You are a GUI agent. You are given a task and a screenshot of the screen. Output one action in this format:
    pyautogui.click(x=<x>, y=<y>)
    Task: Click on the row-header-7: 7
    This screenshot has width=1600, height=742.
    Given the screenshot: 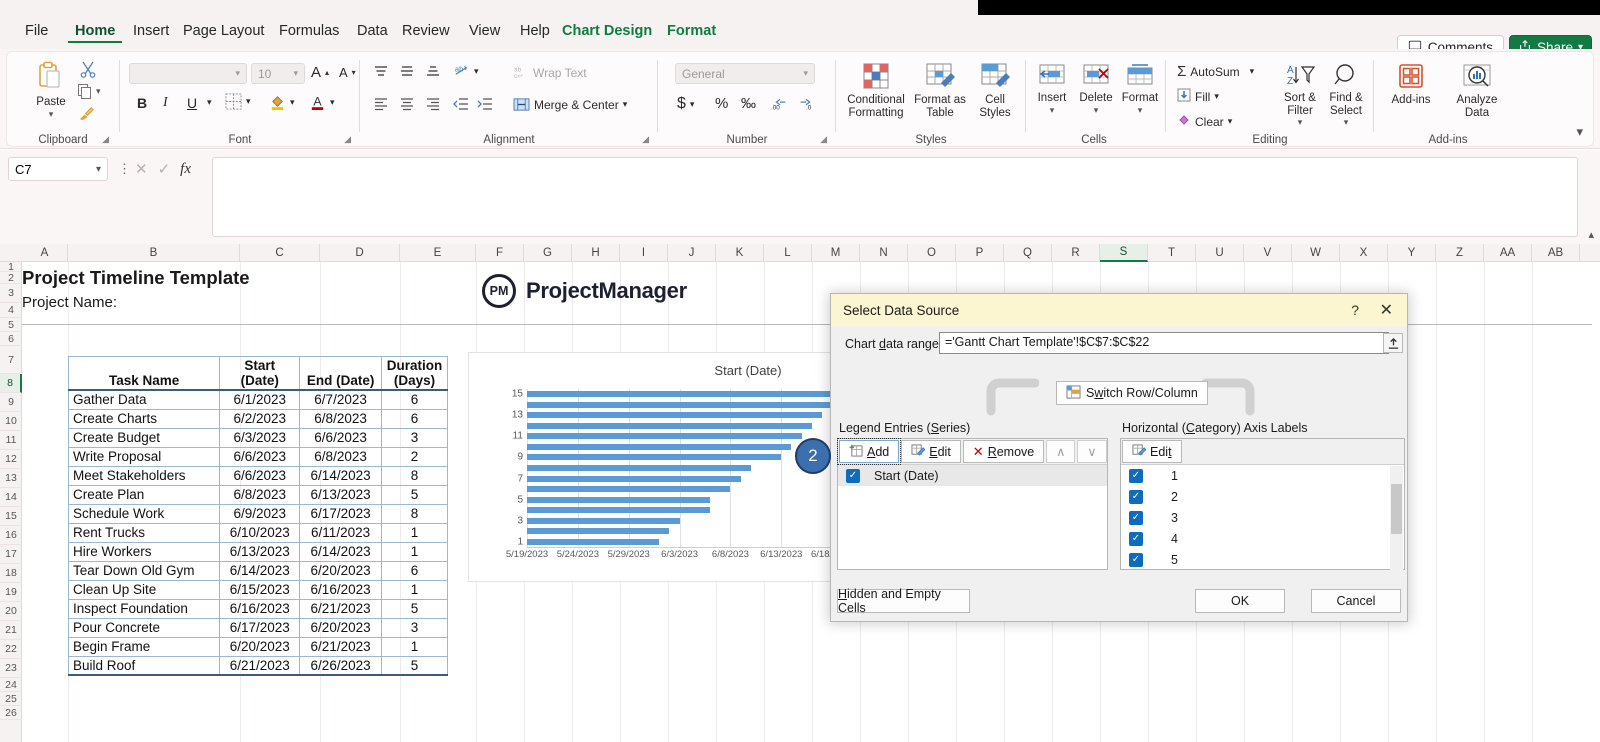 What is the action you would take?
    pyautogui.click(x=11, y=360)
    